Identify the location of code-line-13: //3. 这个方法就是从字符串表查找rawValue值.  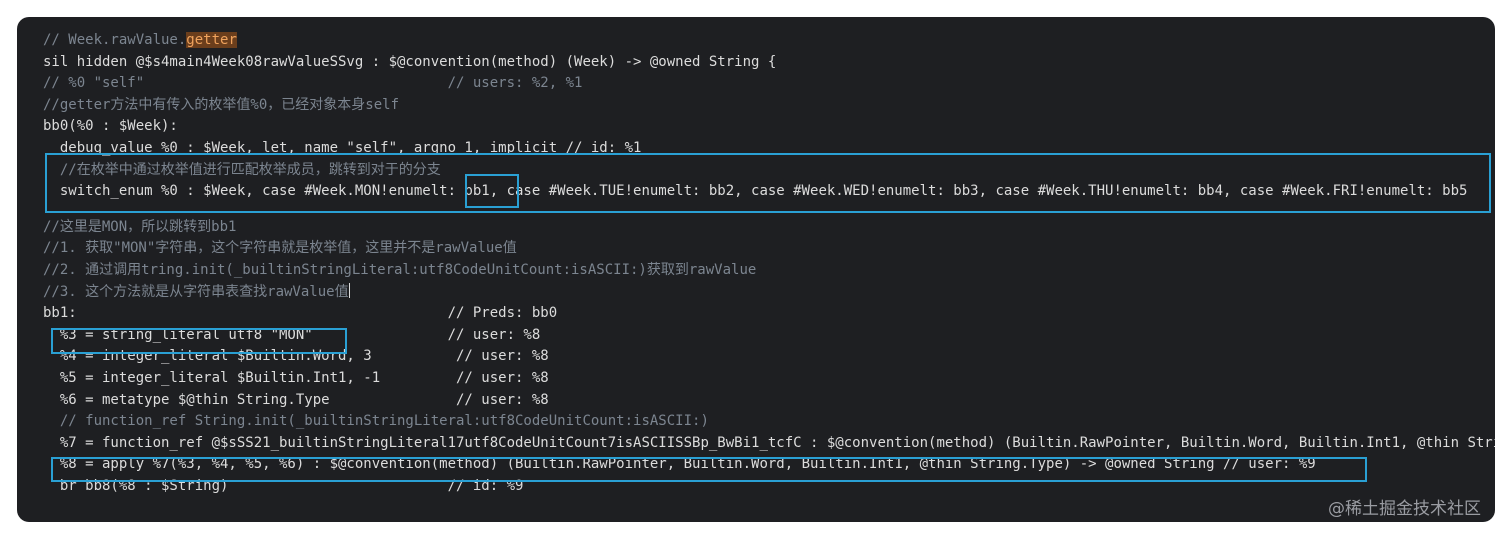
(769, 293).